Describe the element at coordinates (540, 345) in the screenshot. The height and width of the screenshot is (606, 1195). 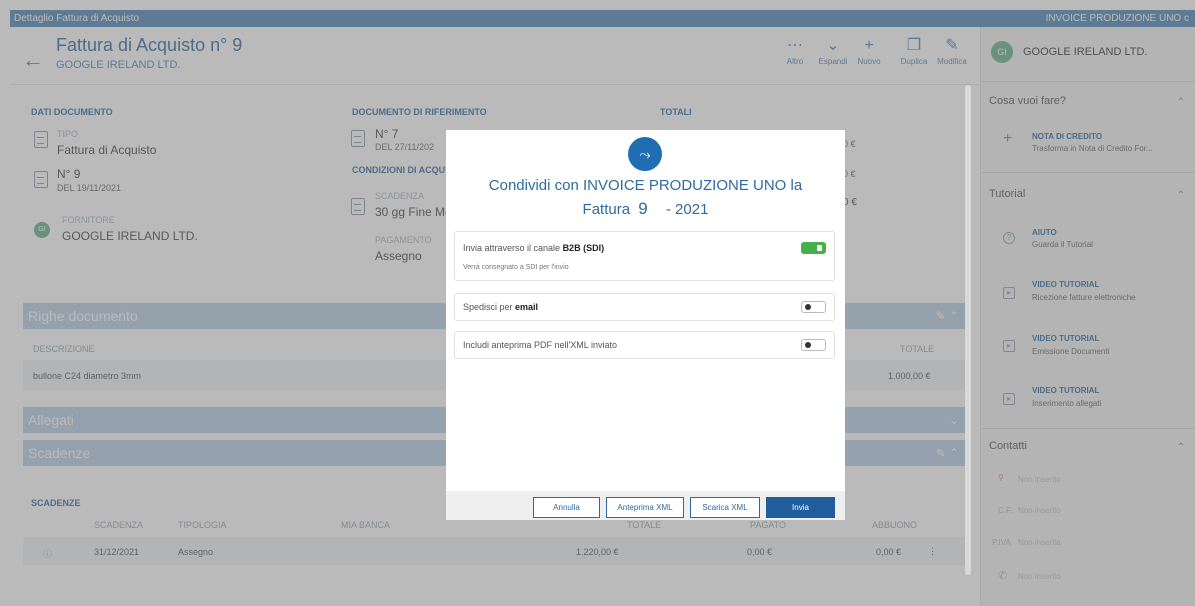
I see `option-pdf-label: Includi anteprima PDF nell'XML inviato` at that location.